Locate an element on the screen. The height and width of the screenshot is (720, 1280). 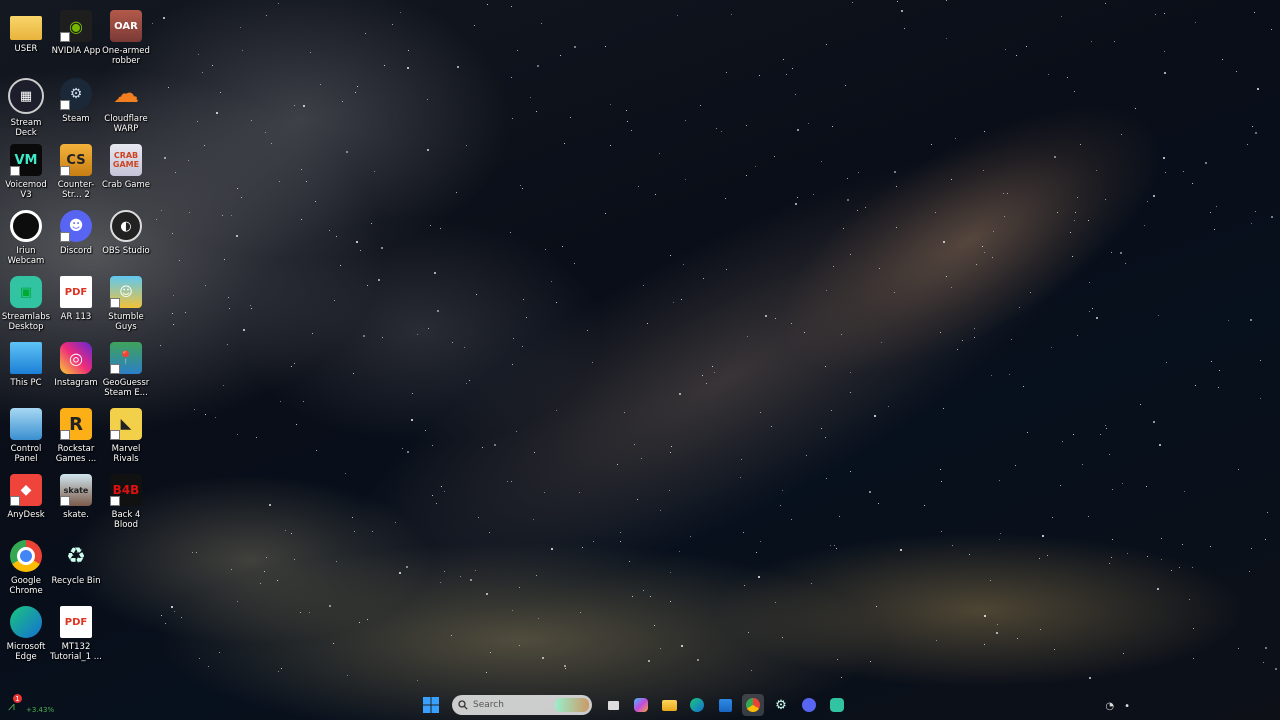
desktop-icon-streamlabs: ▣ Streamlabs Desktop is located at coordinates (26, 304).